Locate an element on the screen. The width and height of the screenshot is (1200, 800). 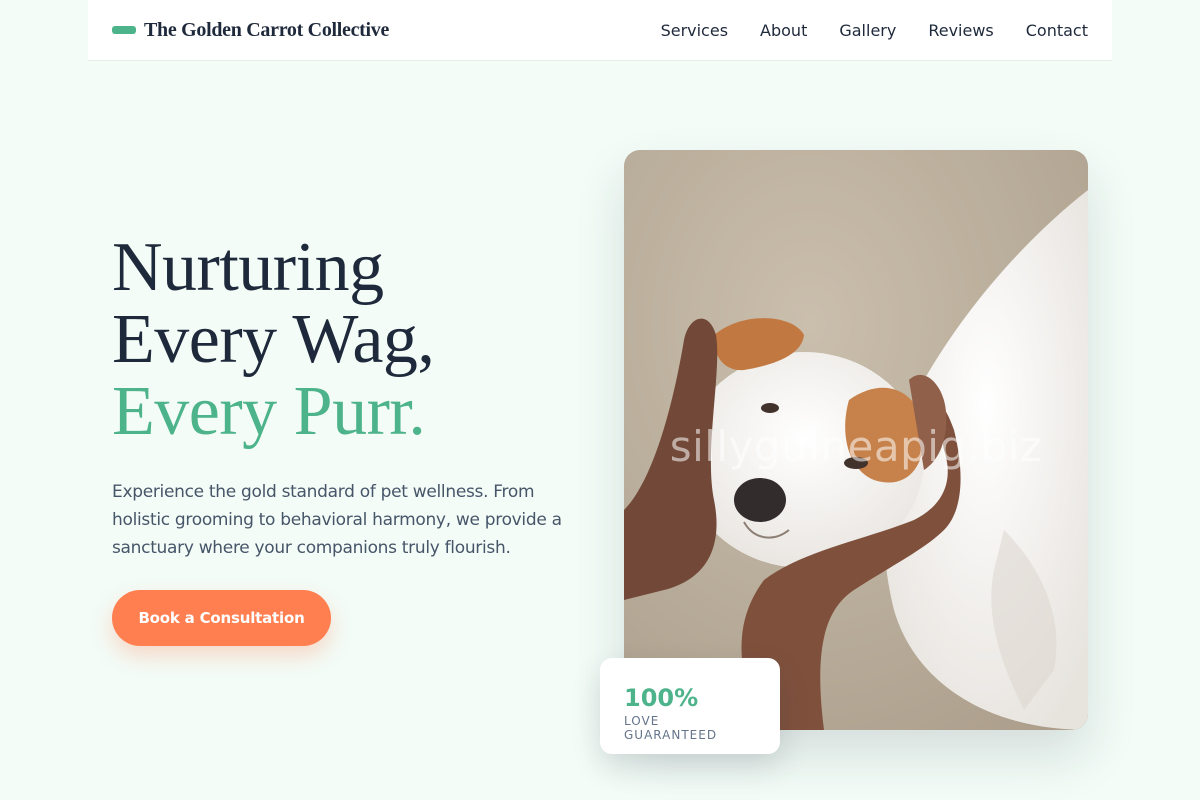
brand-logo-mark is located at coordinates (124, 30).